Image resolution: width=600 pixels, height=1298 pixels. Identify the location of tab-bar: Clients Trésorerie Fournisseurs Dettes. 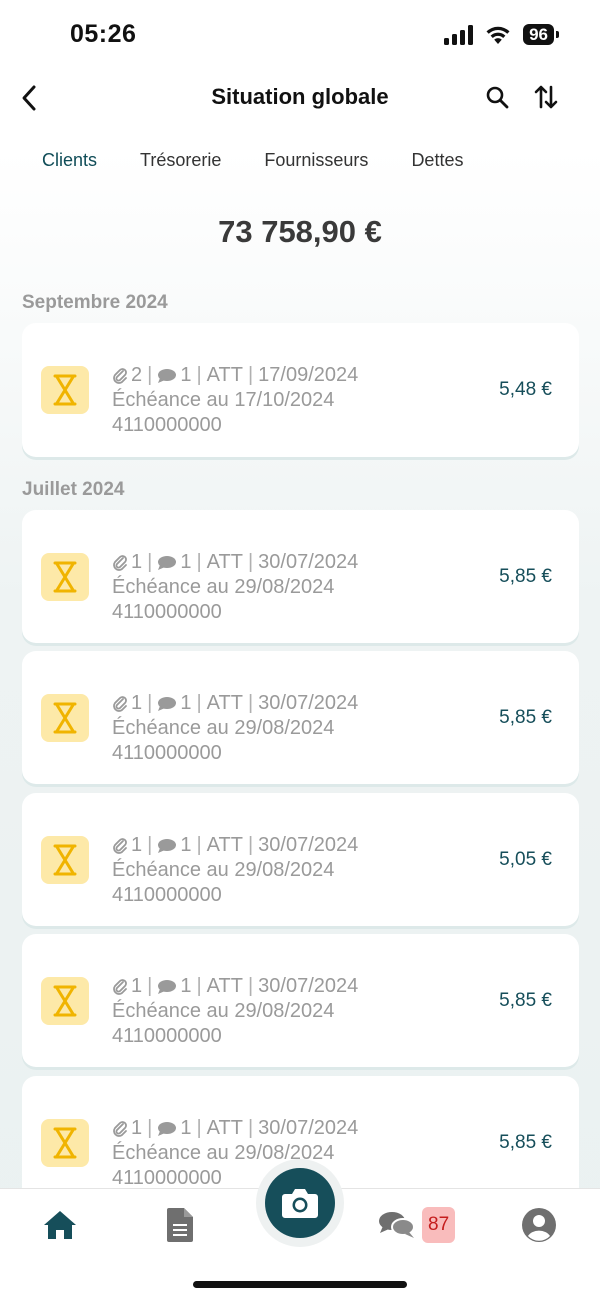
(274, 160).